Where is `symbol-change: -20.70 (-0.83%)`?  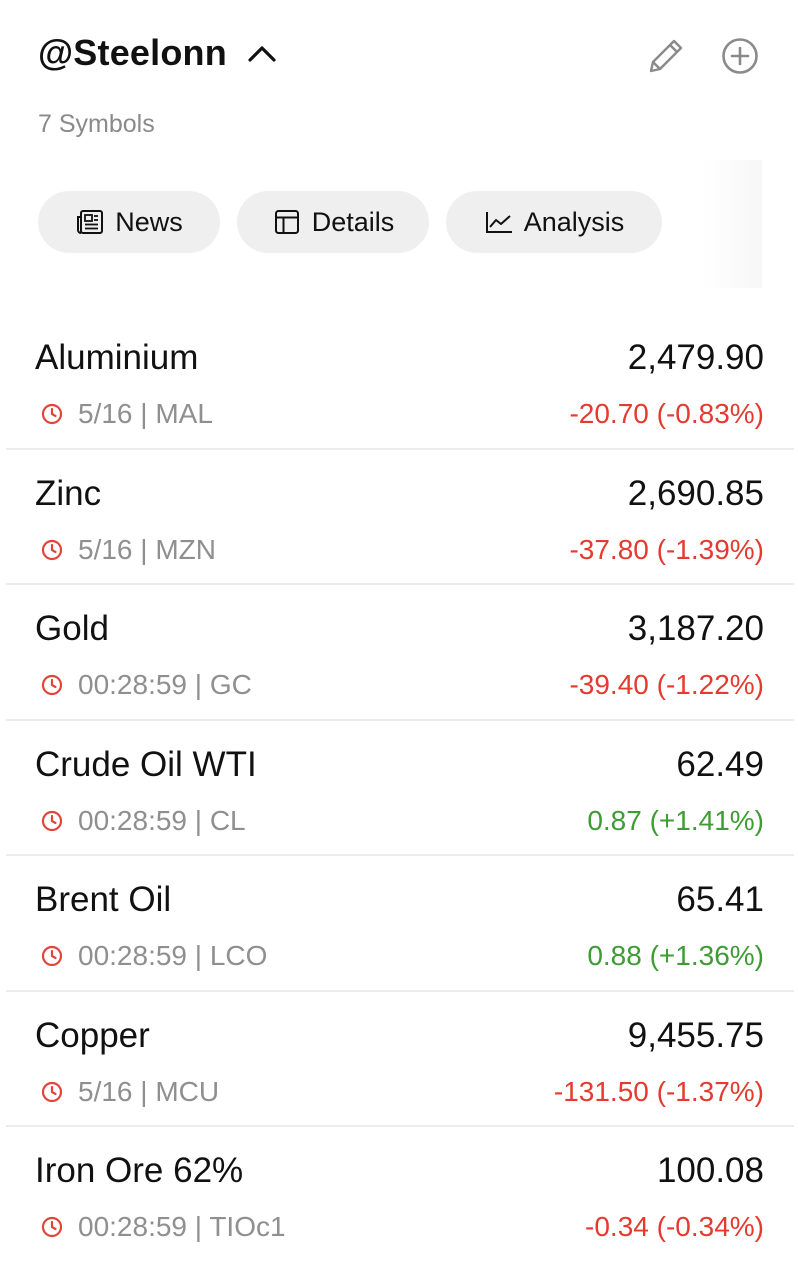
symbol-change: -20.70 (-0.83%) is located at coordinates (666, 413).